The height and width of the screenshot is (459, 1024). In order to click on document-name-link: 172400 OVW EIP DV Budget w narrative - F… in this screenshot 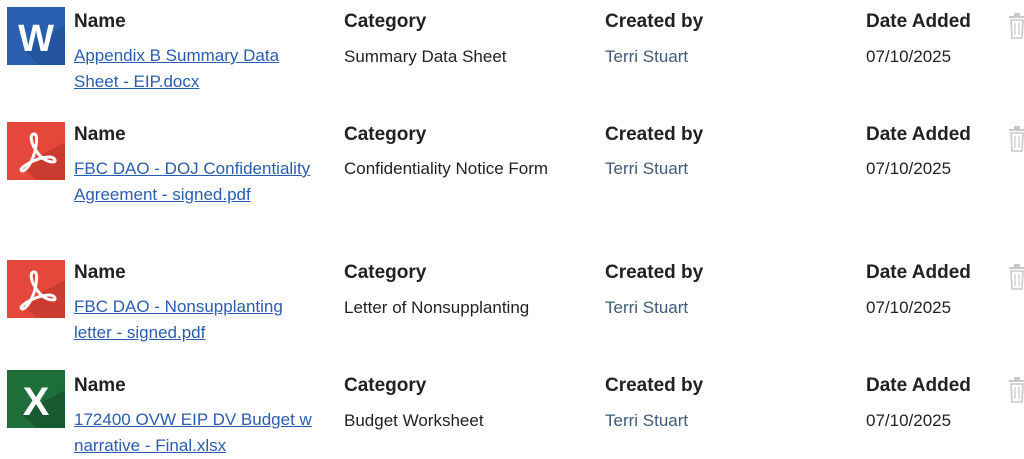, I will do `click(196, 433)`.